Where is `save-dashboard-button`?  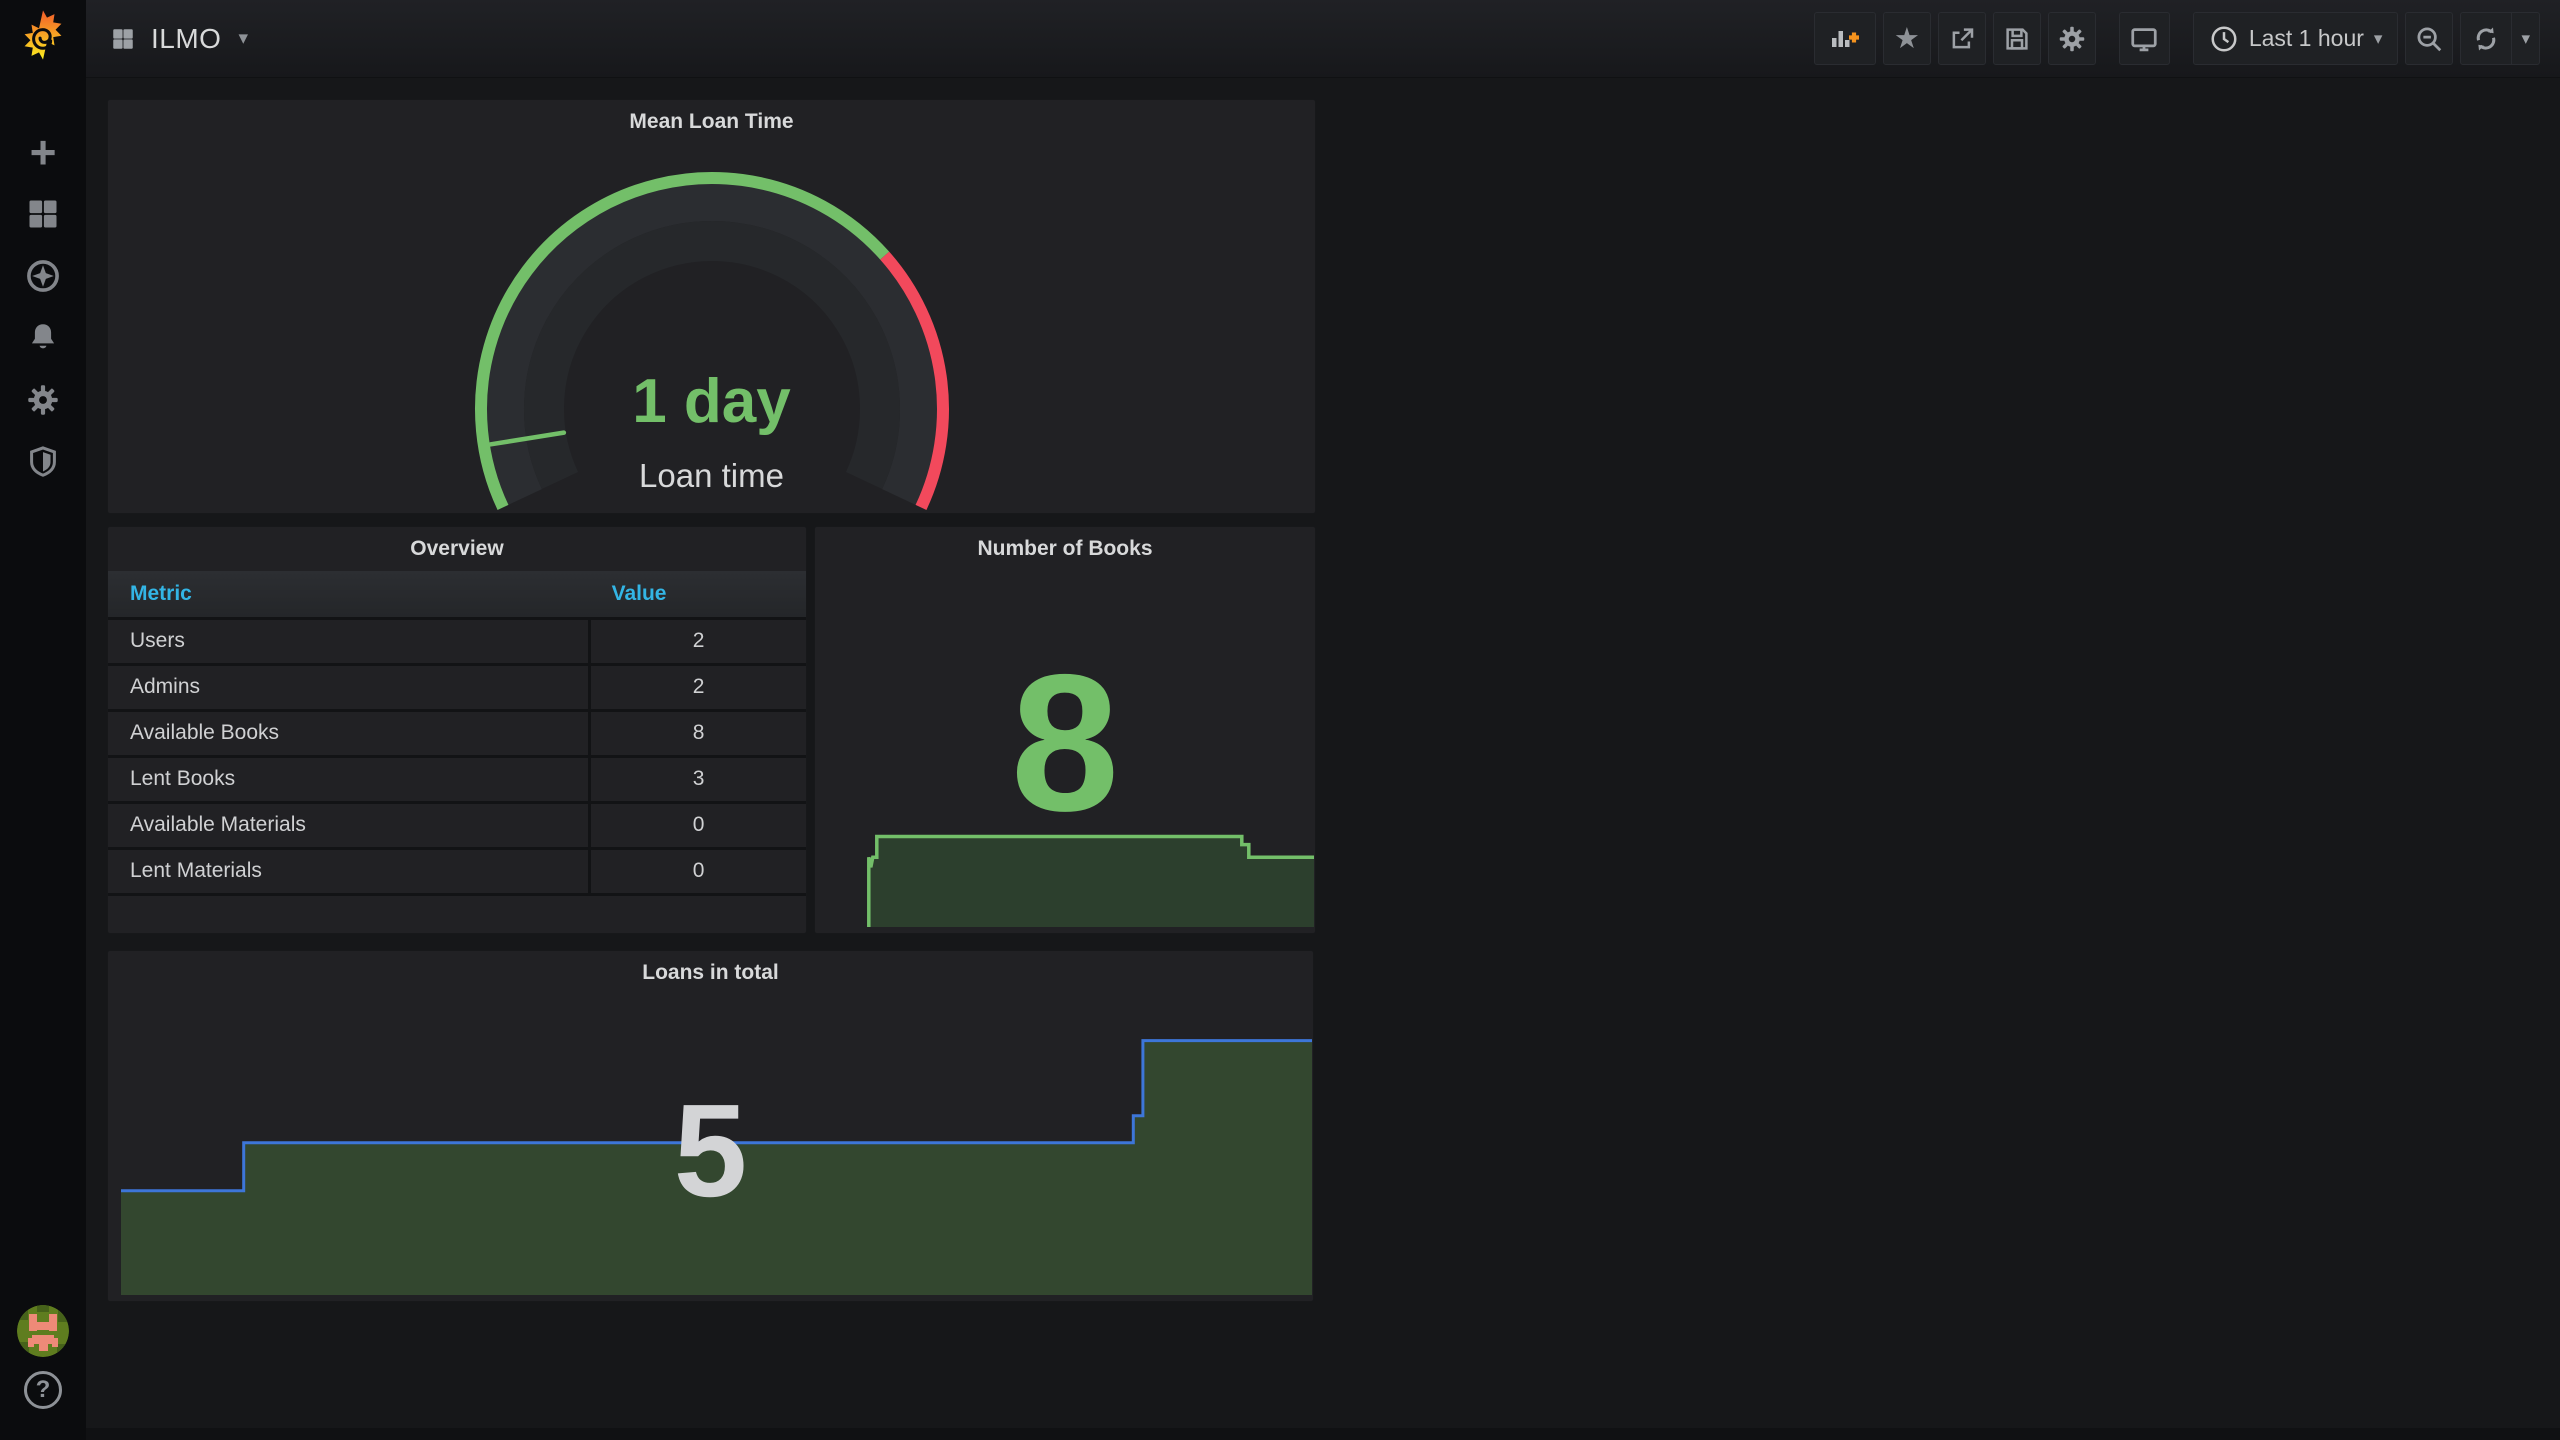
save-dashboard-button is located at coordinates (2016, 38).